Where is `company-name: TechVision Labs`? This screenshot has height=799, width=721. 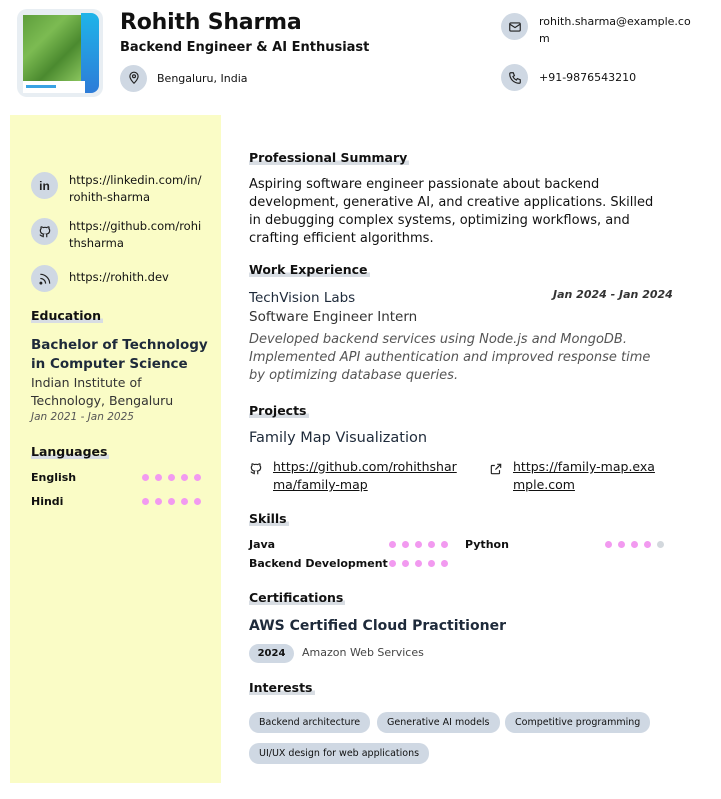
company-name: TechVision Labs is located at coordinates (302, 298).